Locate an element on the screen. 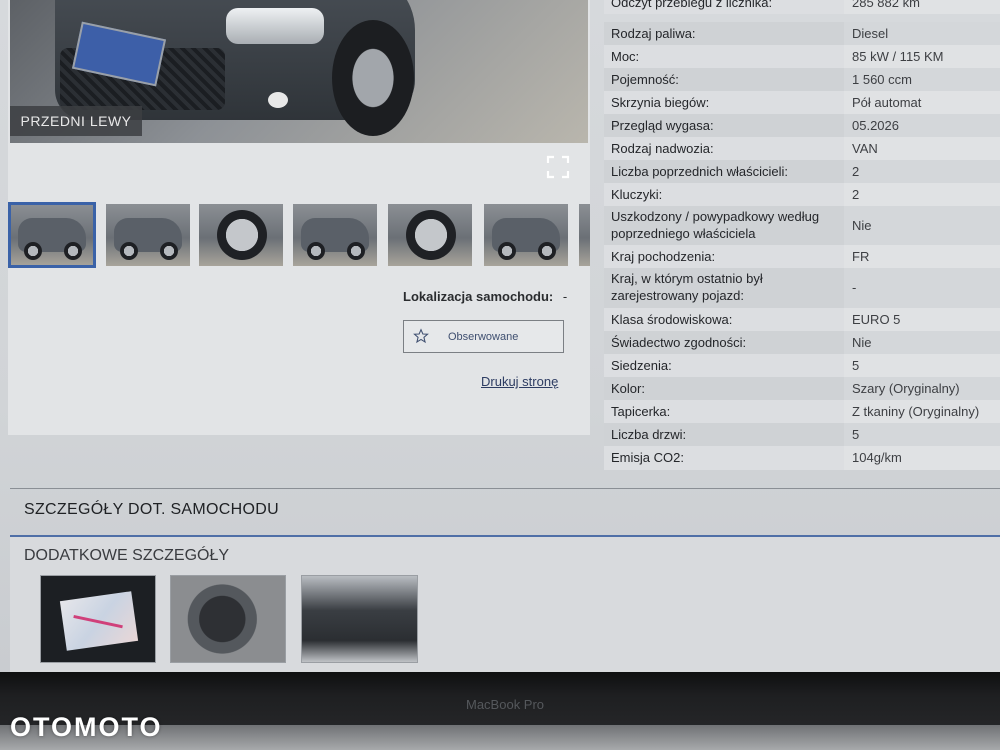 Image resolution: width=1000 pixels, height=750 pixels. spec-key: Klasa środowiskowa: is located at coordinates (672, 319).